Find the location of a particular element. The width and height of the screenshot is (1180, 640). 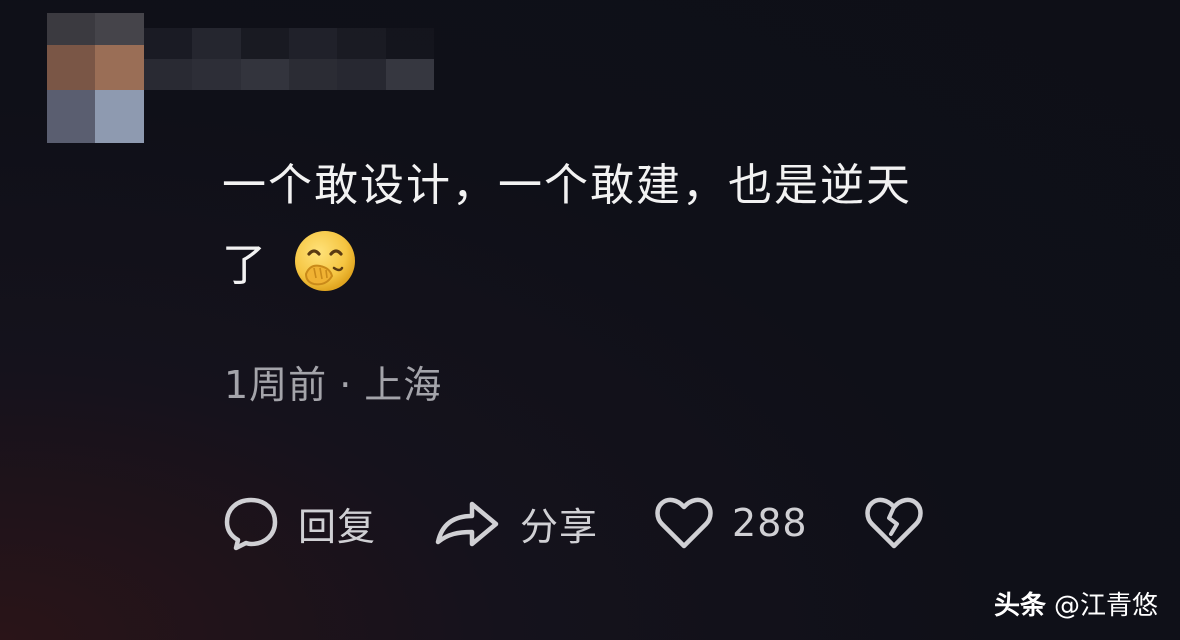

username-blurred is located at coordinates (289, 59).